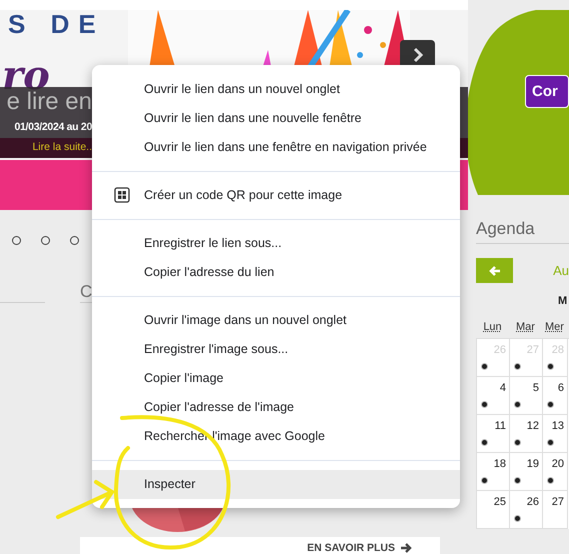 The image size is (569, 554). I want to click on arrow-right-icon, so click(406, 548).